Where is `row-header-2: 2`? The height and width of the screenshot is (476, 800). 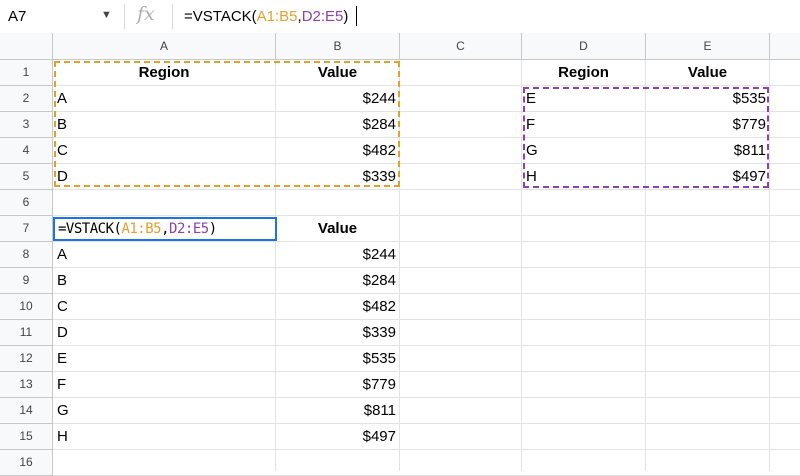 row-header-2: 2 is located at coordinates (26, 99).